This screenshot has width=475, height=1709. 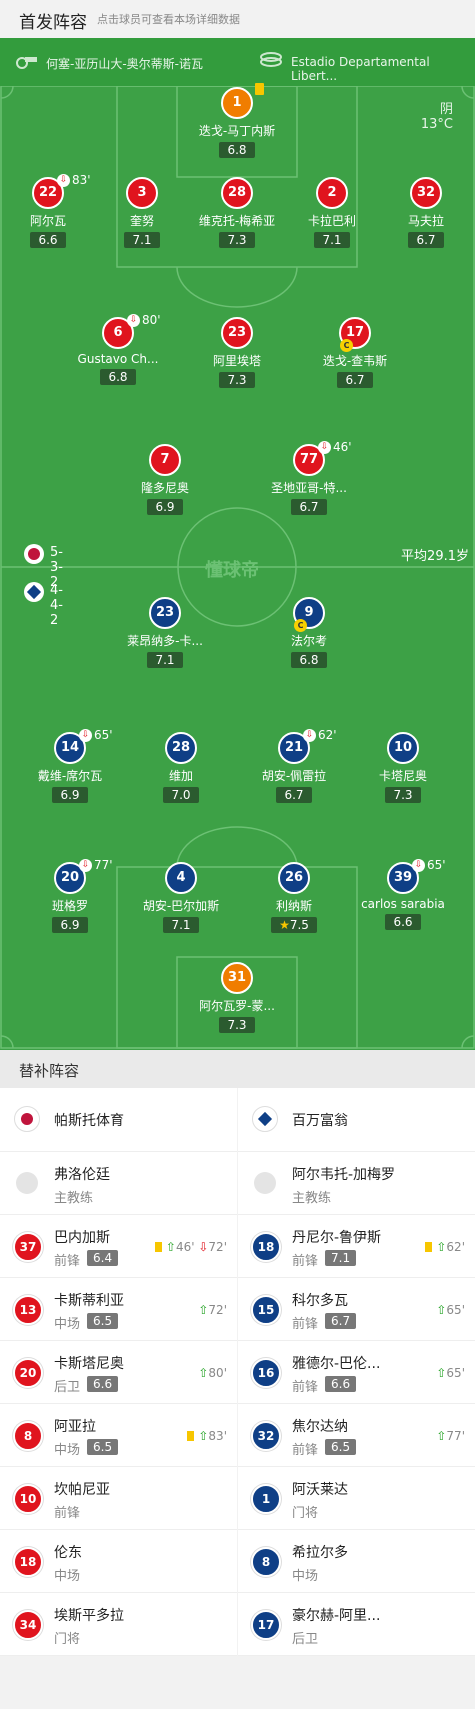 I want to click on home-sub-row: 34 埃斯平多拉 门将, so click(x=118, y=1624).